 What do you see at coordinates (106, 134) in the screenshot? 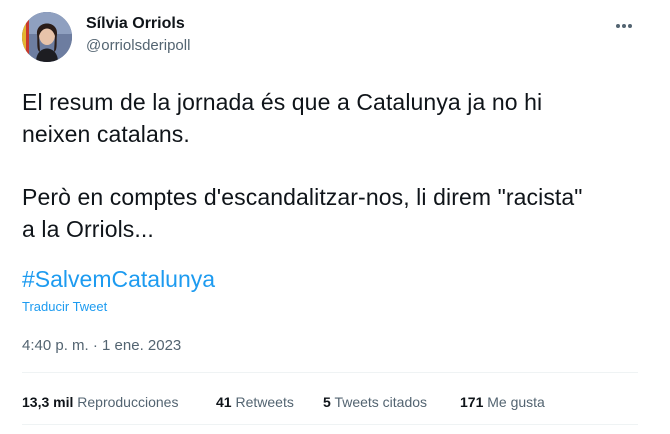
I see `tweet-text-line: neixen catalans.` at bounding box center [106, 134].